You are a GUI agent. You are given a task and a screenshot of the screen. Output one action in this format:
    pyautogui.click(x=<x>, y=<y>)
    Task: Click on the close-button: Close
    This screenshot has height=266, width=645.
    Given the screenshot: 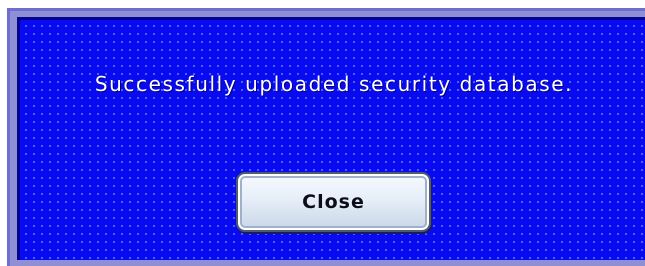 What is the action you would take?
    pyautogui.click(x=333, y=202)
    